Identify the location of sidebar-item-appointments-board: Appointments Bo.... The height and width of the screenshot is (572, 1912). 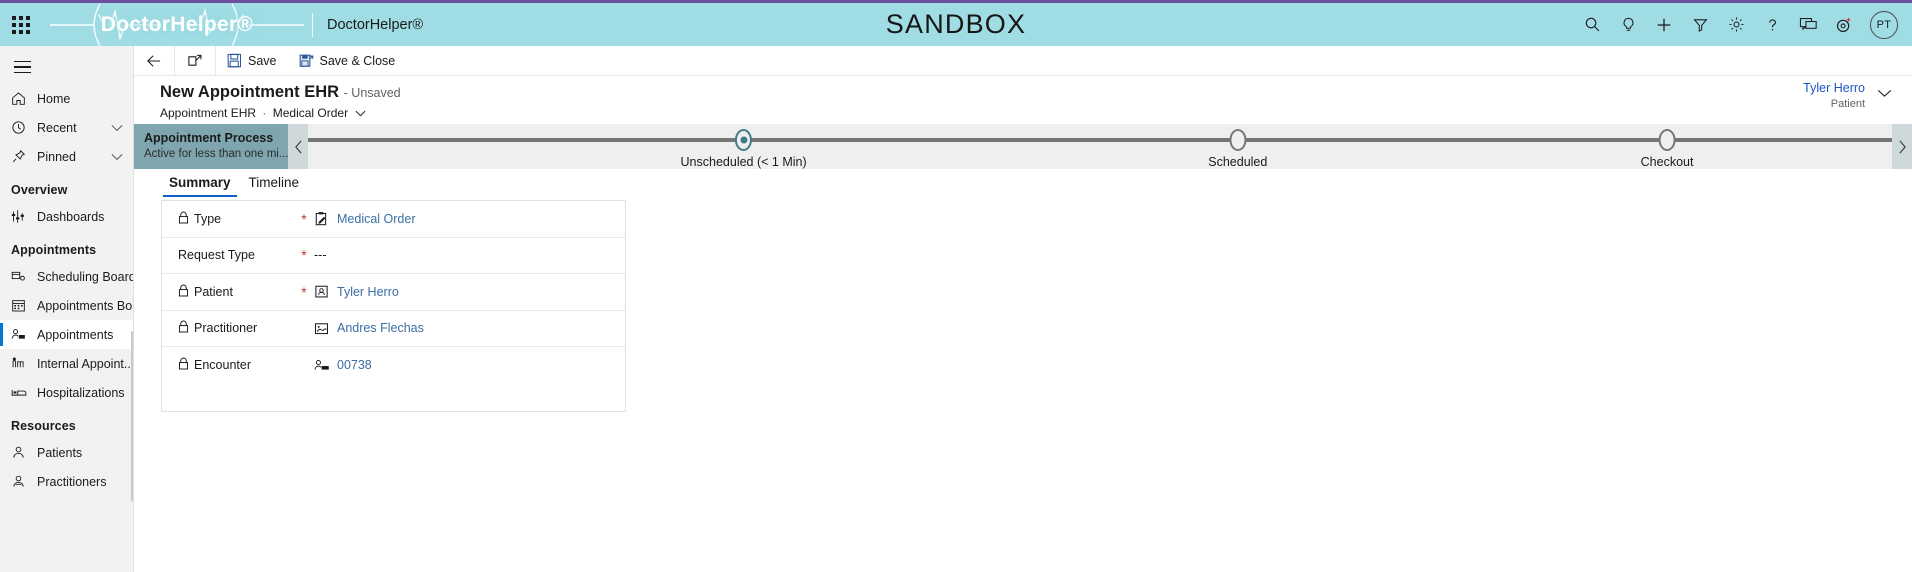
(66, 305).